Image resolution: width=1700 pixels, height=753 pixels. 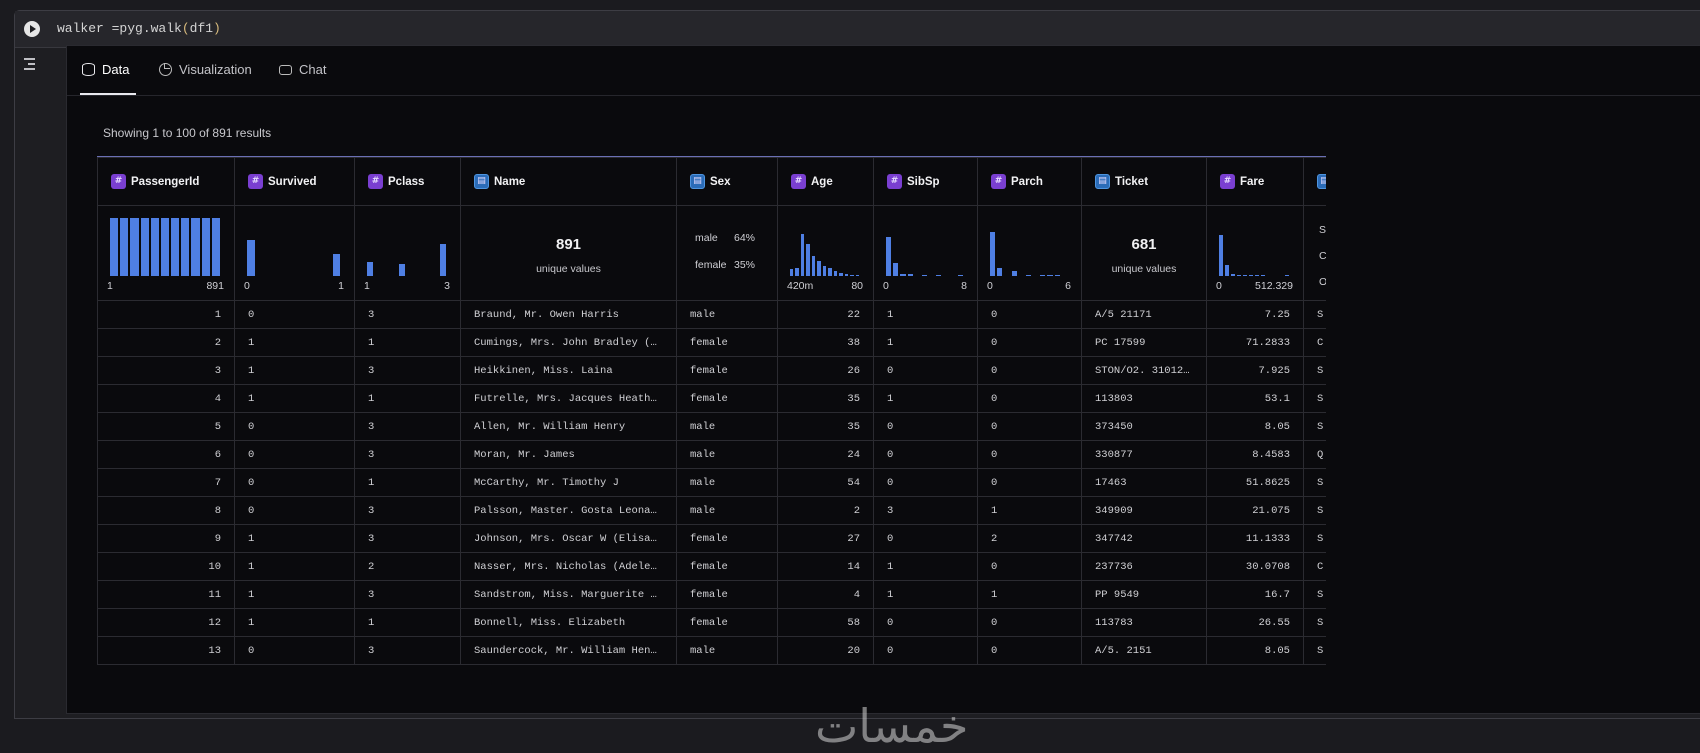 I want to click on table-cell-age: 26, so click(x=825, y=370).